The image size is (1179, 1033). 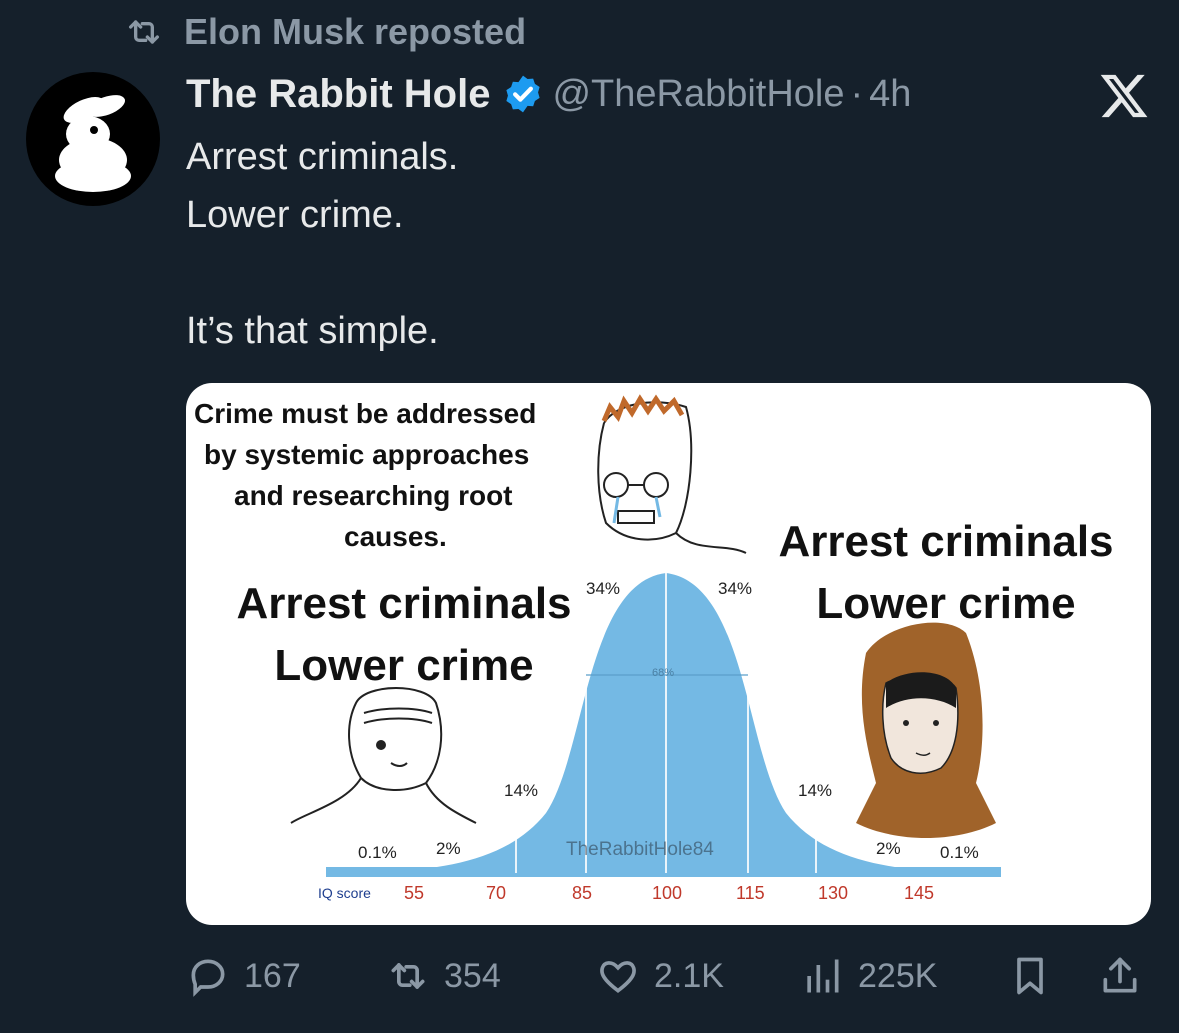 What do you see at coordinates (636, 273) in the screenshot?
I see `tweet-blank-line` at bounding box center [636, 273].